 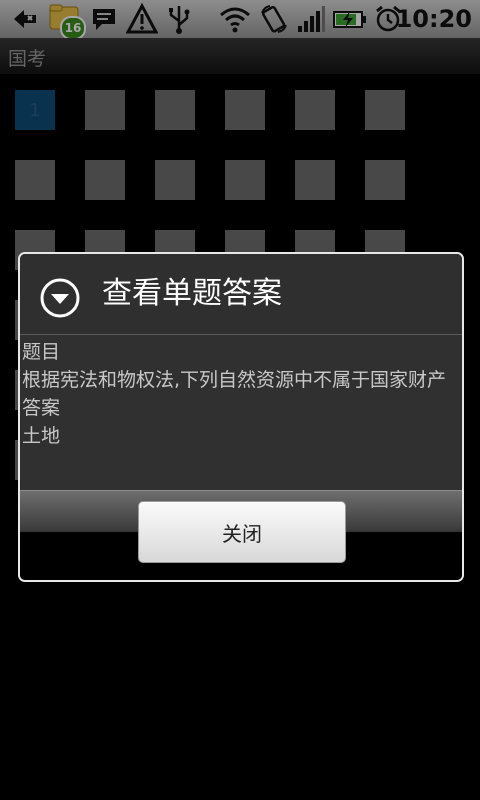 I want to click on dialog-footer: 关闭, so click(x=241, y=535).